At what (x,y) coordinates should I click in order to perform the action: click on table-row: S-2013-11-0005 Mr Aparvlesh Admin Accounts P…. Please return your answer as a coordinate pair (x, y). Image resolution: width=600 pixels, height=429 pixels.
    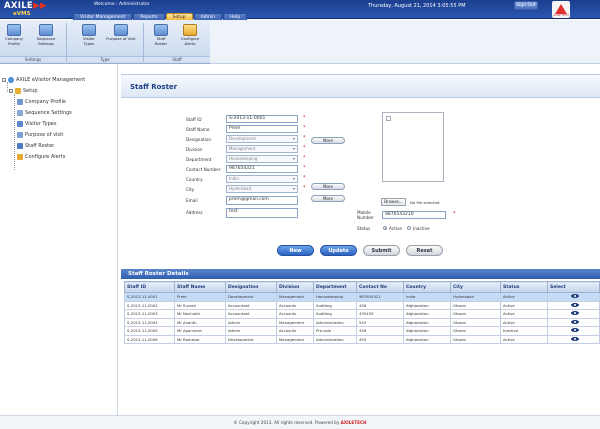
    Looking at the image, I should click on (362, 331).